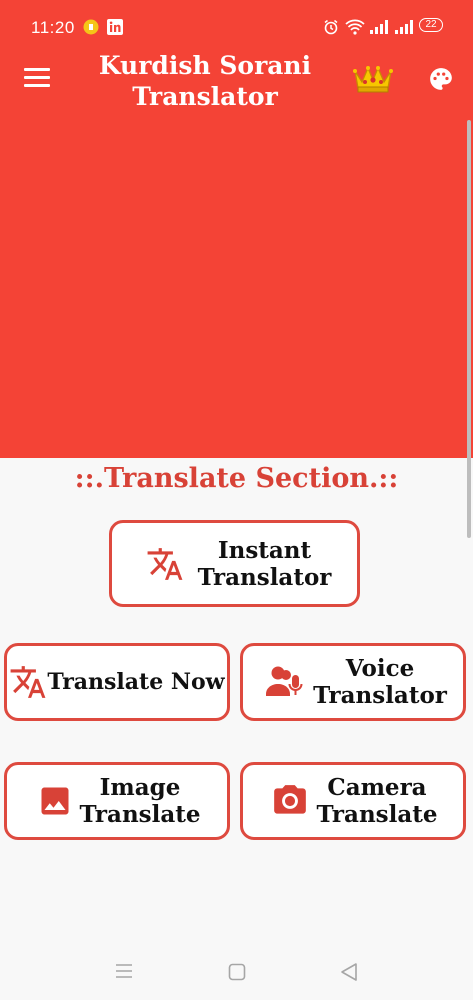 This screenshot has width=473, height=1000. What do you see at coordinates (355, 29) in the screenshot?
I see `wifi-icon` at bounding box center [355, 29].